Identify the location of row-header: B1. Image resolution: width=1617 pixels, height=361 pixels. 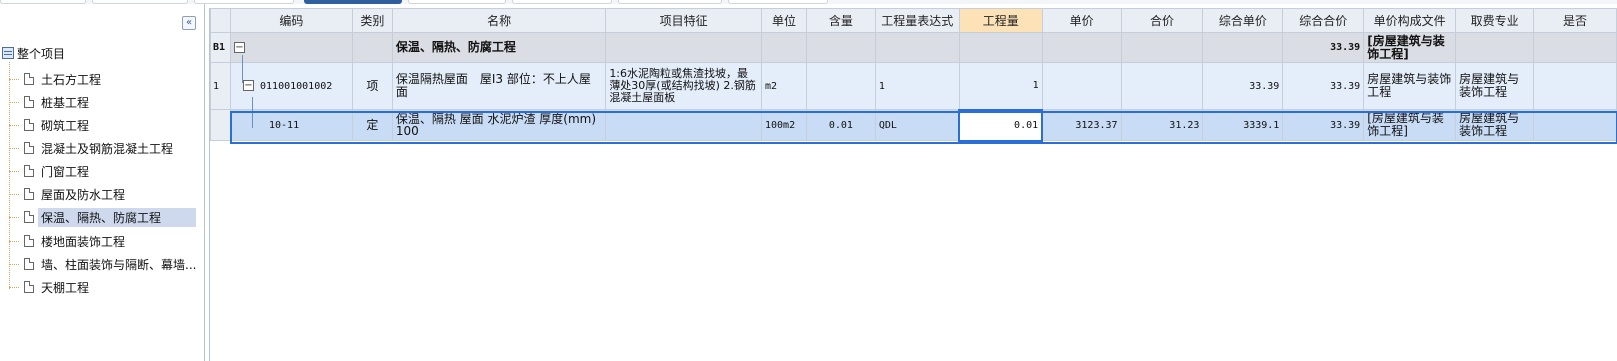
(220, 47).